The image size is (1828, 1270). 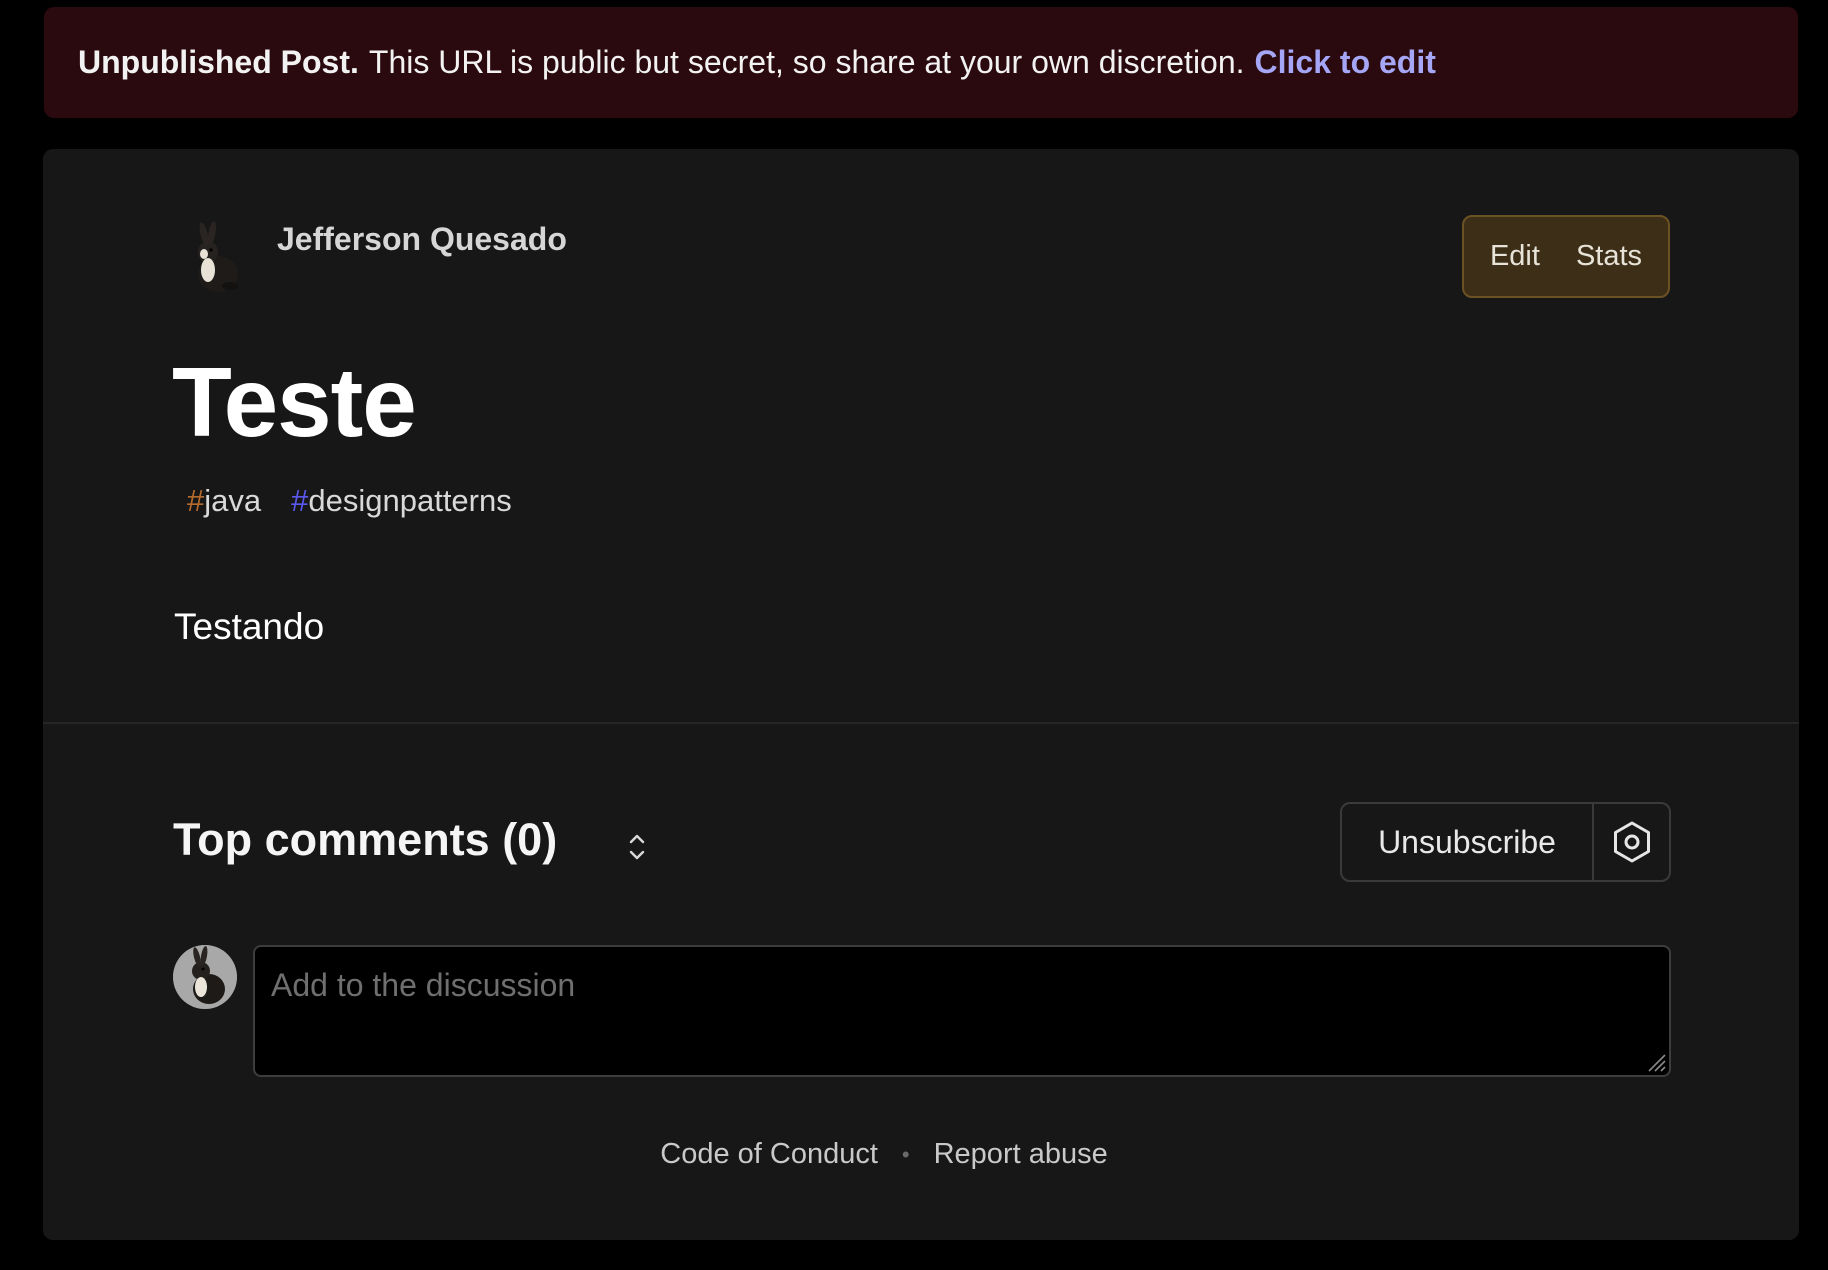 I want to click on tag-label: designpatterns, so click(x=410, y=500).